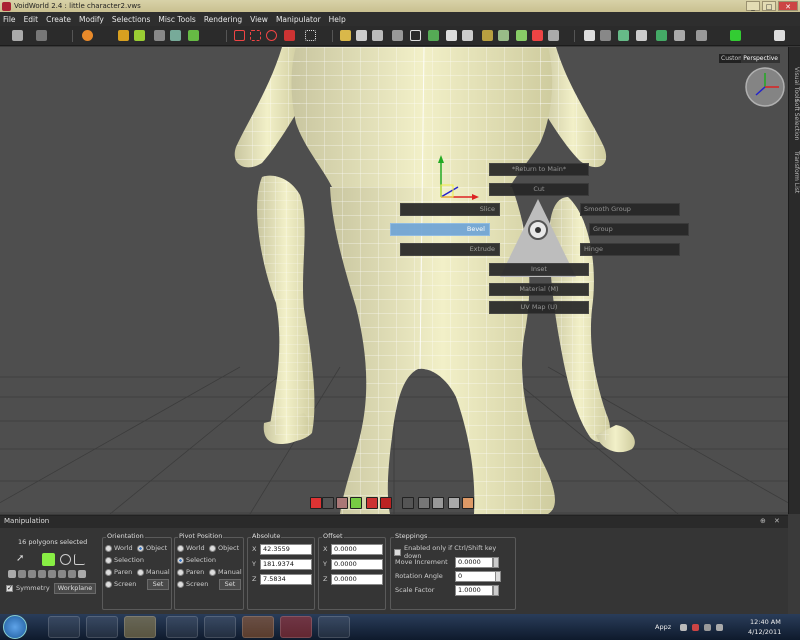 The image size is (800, 640). What do you see at coordinates (310, 35) in the screenshot?
I see `select-marquee-icon` at bounding box center [310, 35].